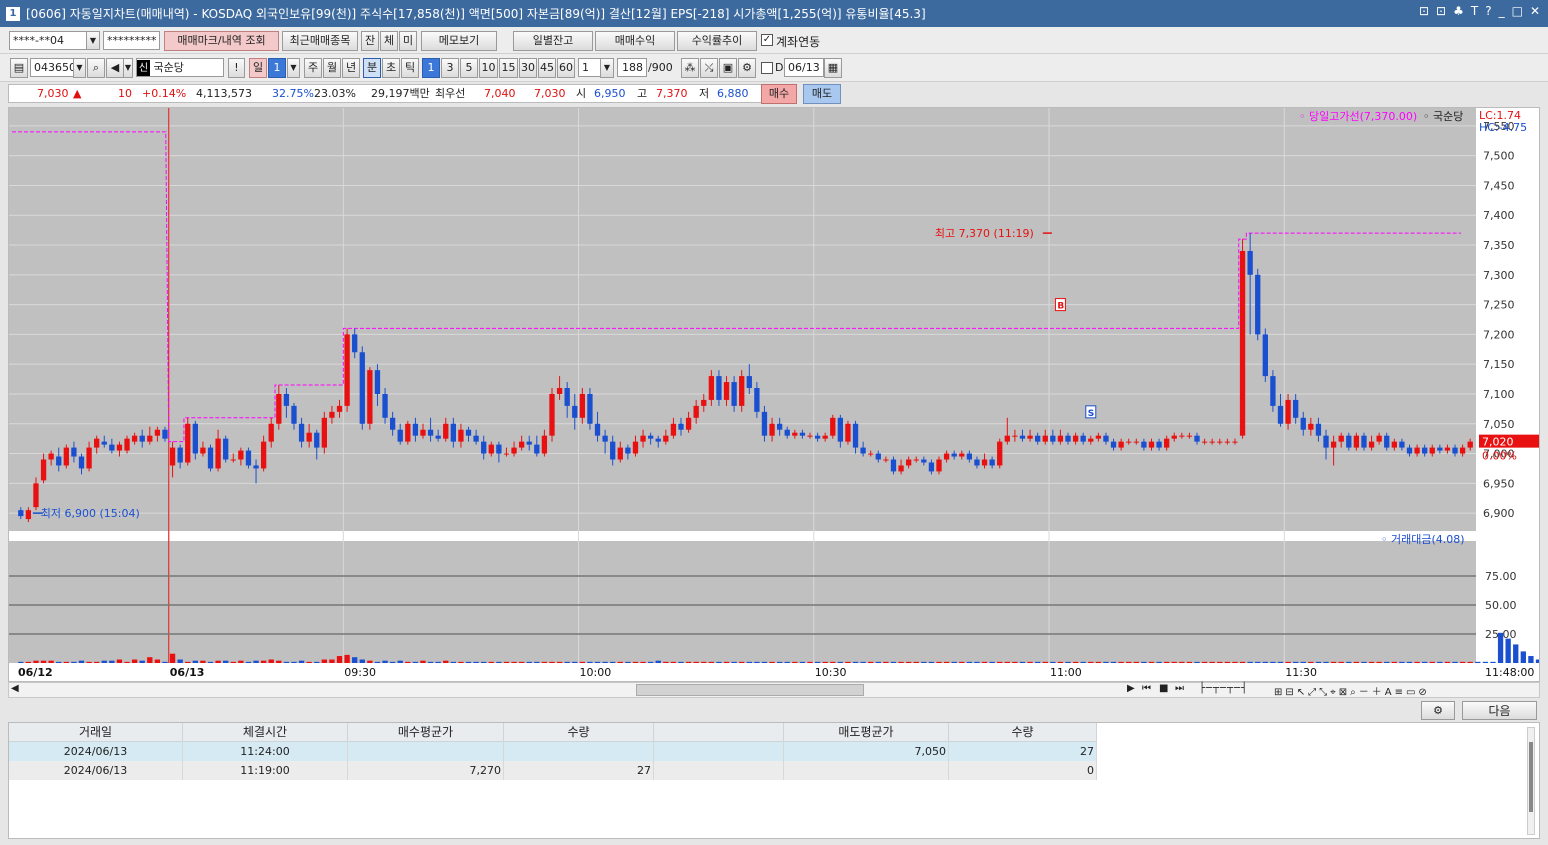 Image resolution: width=1548 pixels, height=845 pixels. Describe the element at coordinates (717, 41) in the screenshot. I see `return-trend-button: 수익률추이` at that location.